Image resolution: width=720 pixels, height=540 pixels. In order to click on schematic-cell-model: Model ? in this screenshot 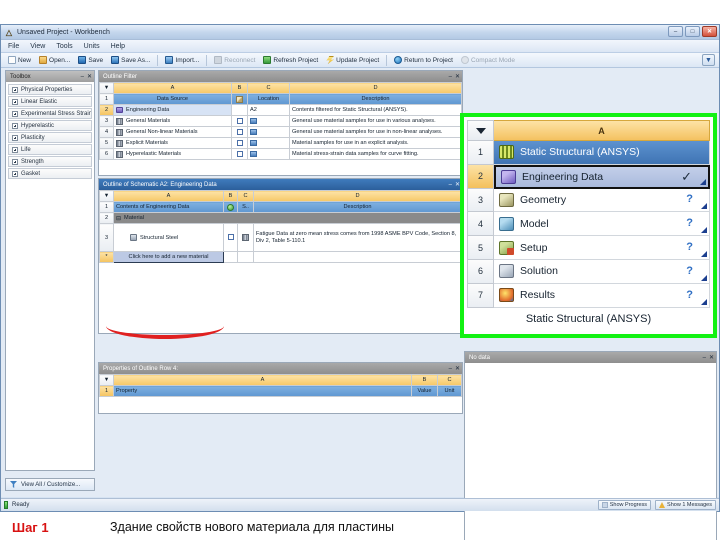, I will do `click(602, 224)`.